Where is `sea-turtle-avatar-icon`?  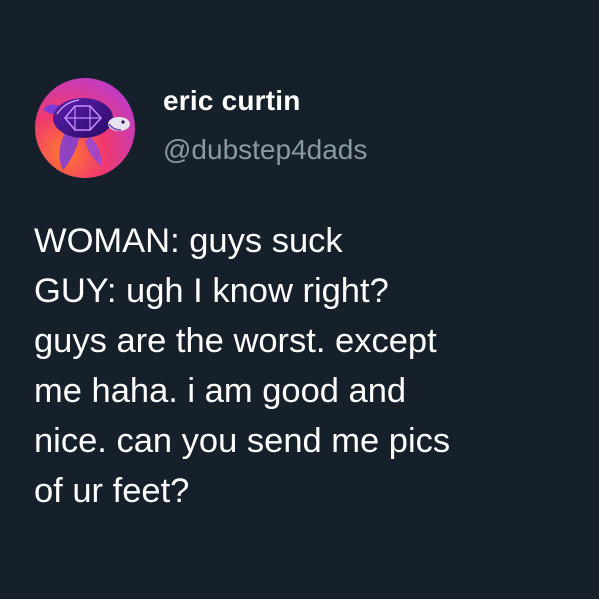
sea-turtle-avatar-icon is located at coordinates (85, 128).